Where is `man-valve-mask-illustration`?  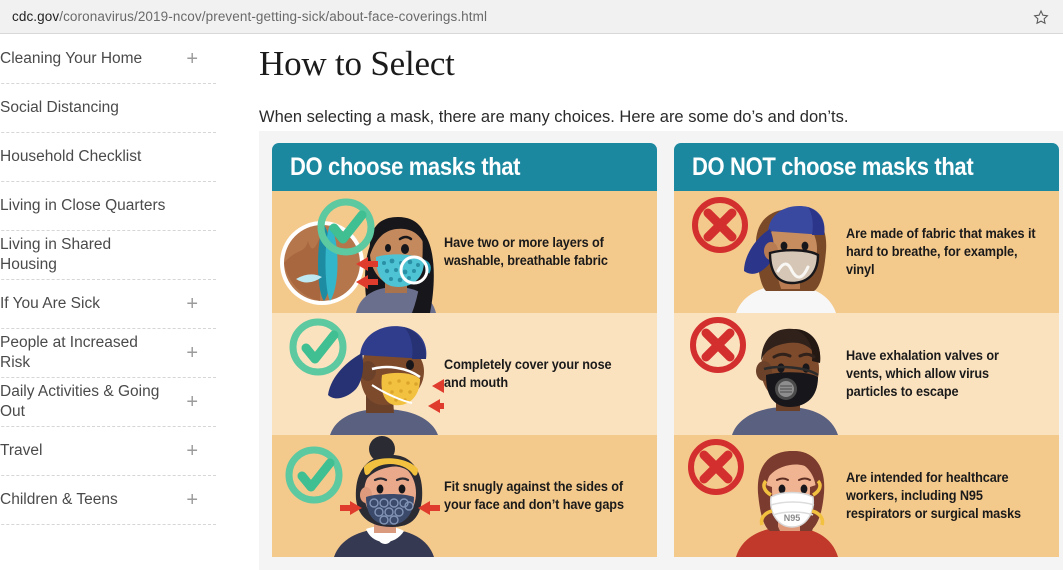
man-valve-mask-illustration is located at coordinates (760, 374).